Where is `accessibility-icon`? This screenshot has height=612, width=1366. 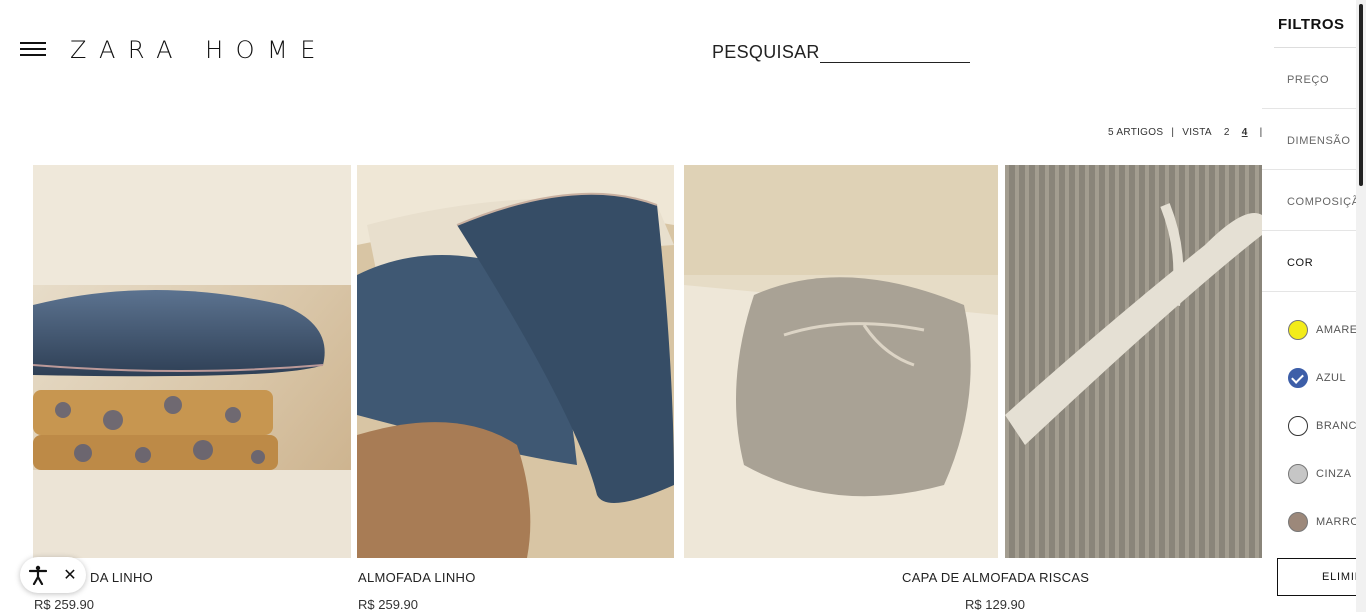
accessibility-icon is located at coordinates (38, 575).